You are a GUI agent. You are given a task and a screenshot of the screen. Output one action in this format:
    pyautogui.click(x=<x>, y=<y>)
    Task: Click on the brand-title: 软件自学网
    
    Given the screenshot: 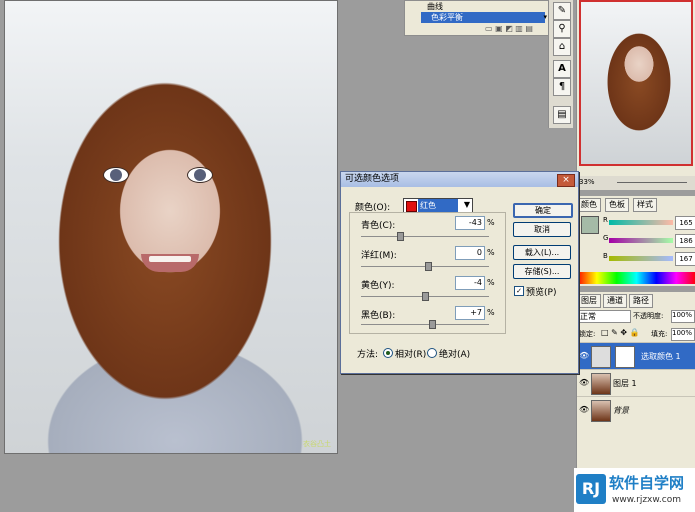 What is the action you would take?
    pyautogui.click(x=647, y=483)
    